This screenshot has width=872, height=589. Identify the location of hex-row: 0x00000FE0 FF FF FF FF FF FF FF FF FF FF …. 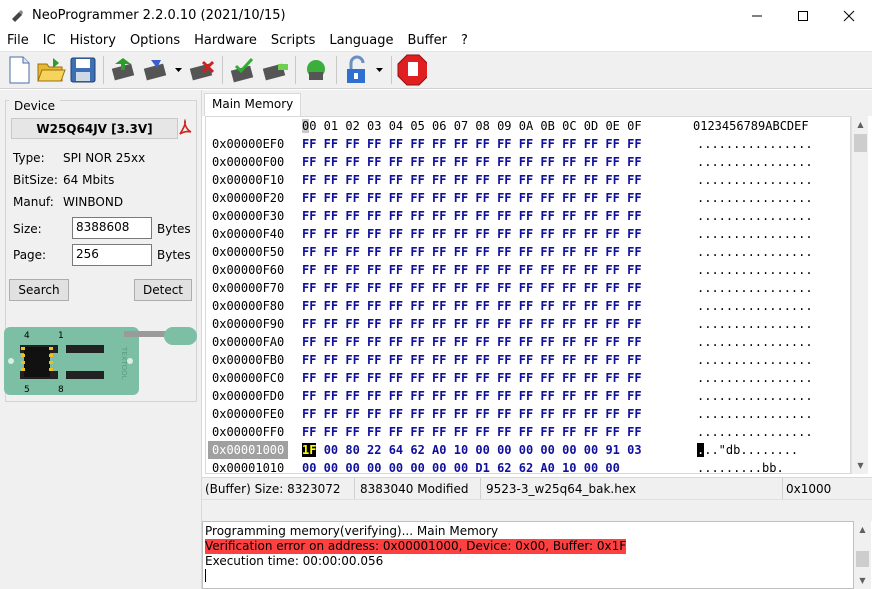
(528, 414).